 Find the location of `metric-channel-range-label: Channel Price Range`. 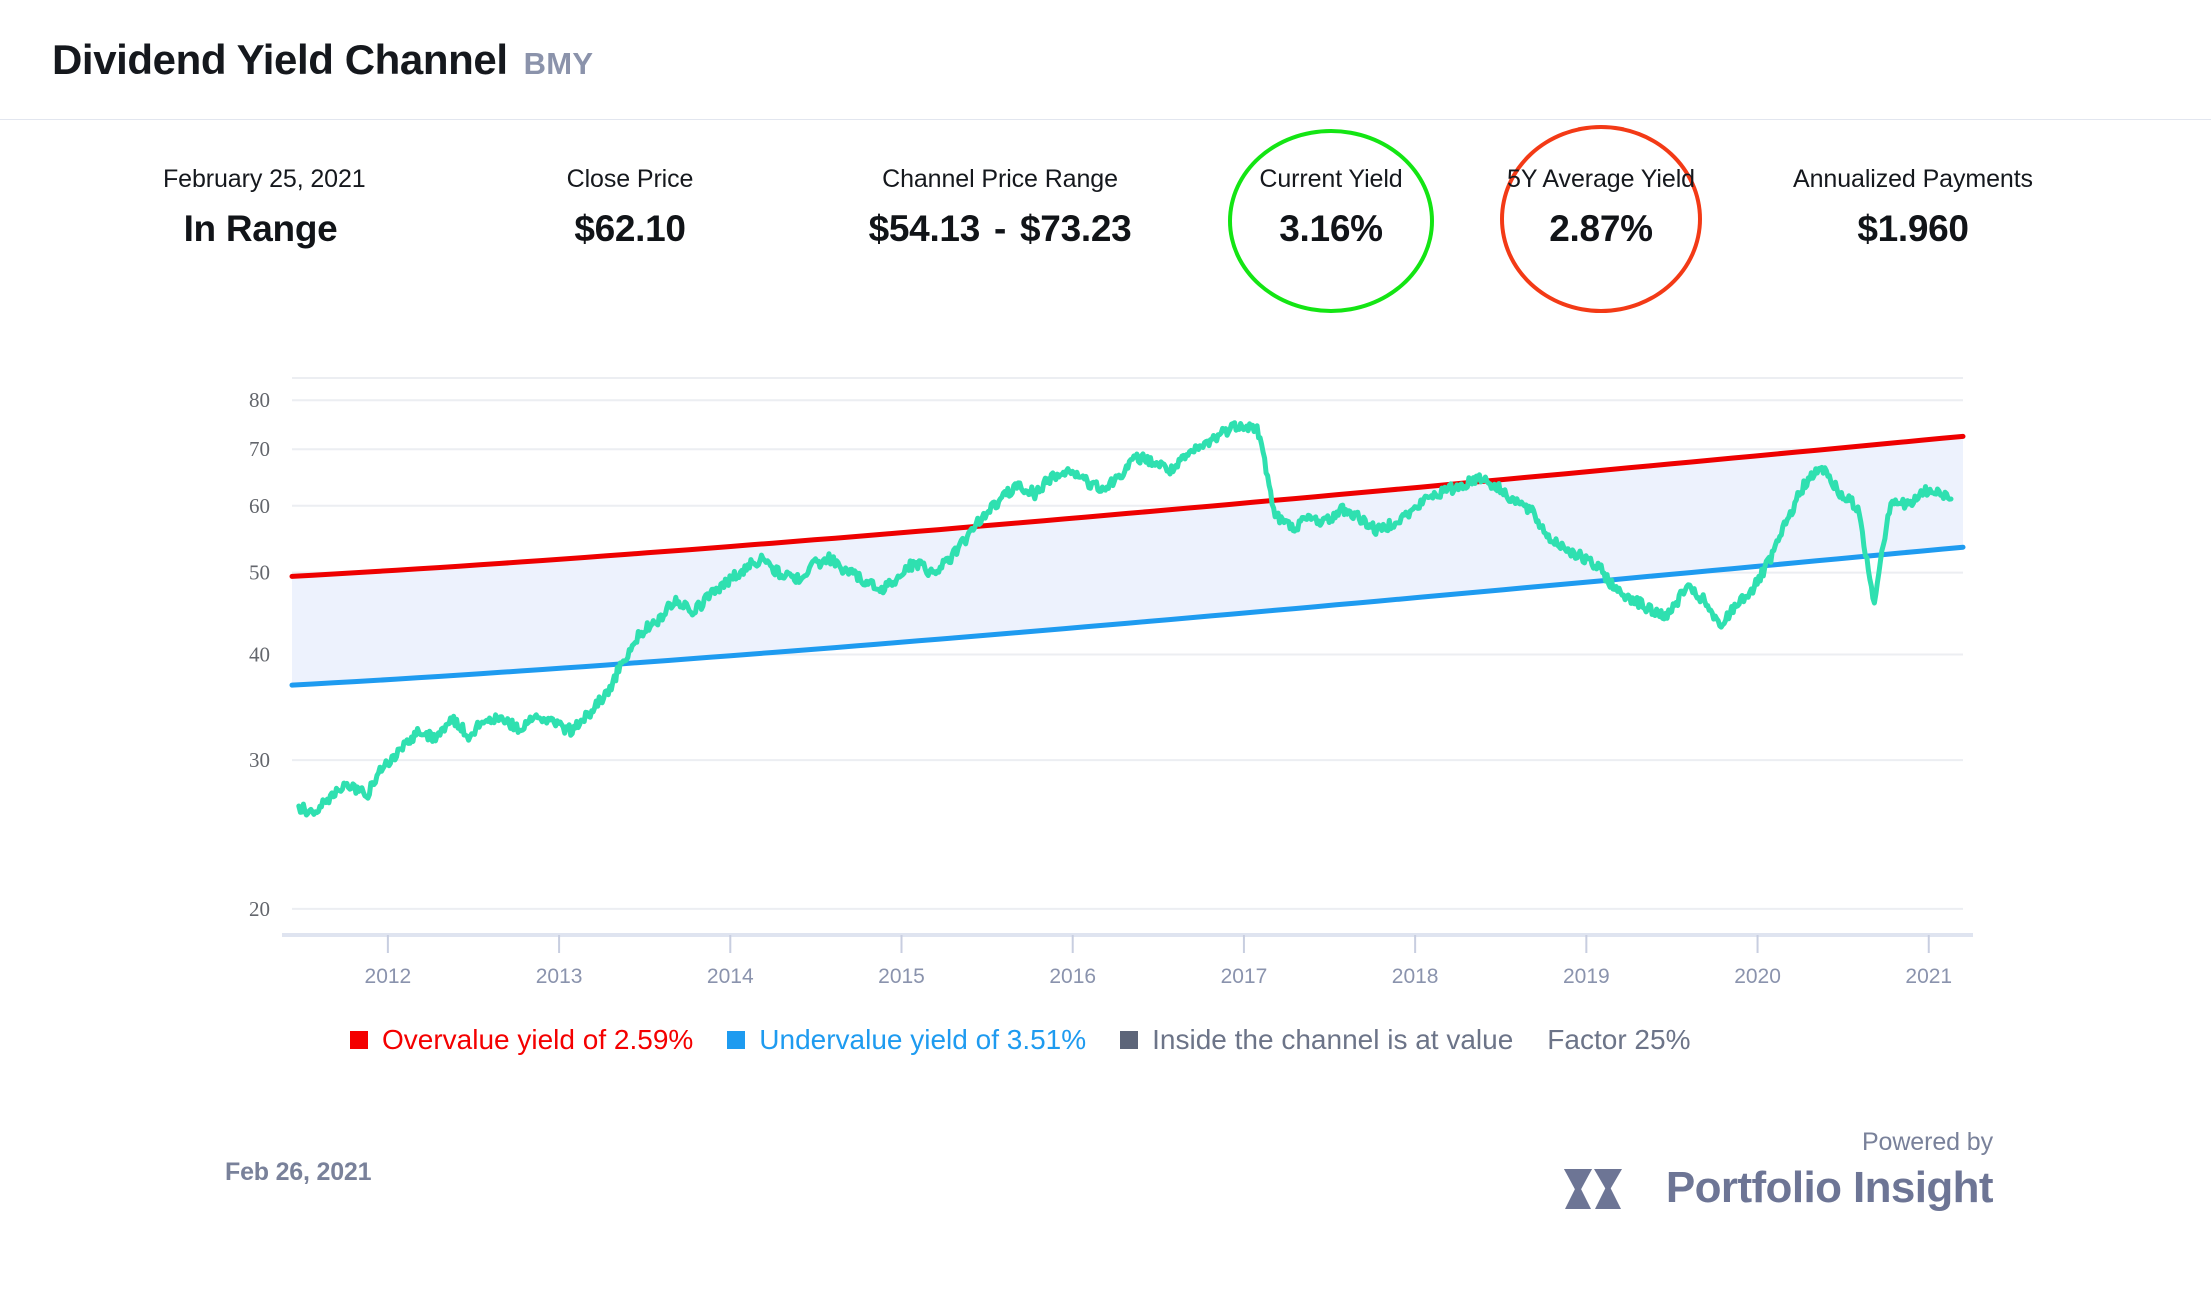

metric-channel-range-label: Channel Price Range is located at coordinates (1000, 179).